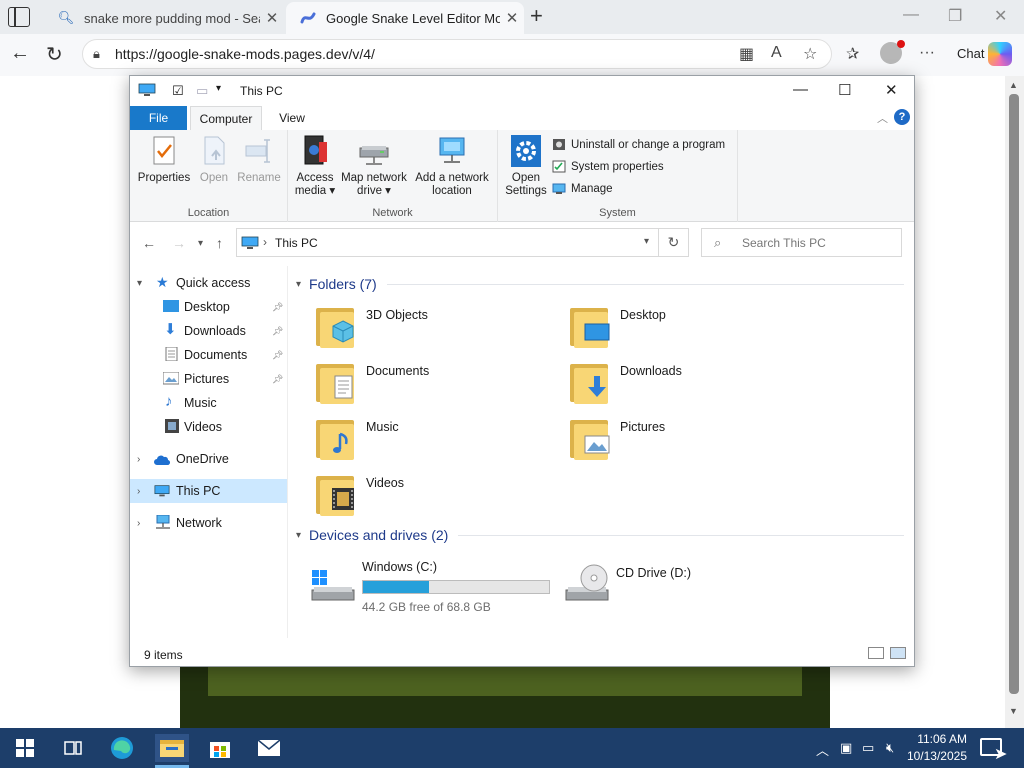 This screenshot has width=1024, height=768. Describe the element at coordinates (690, 442) in the screenshot. I see `folder-pictures: Pictures` at that location.